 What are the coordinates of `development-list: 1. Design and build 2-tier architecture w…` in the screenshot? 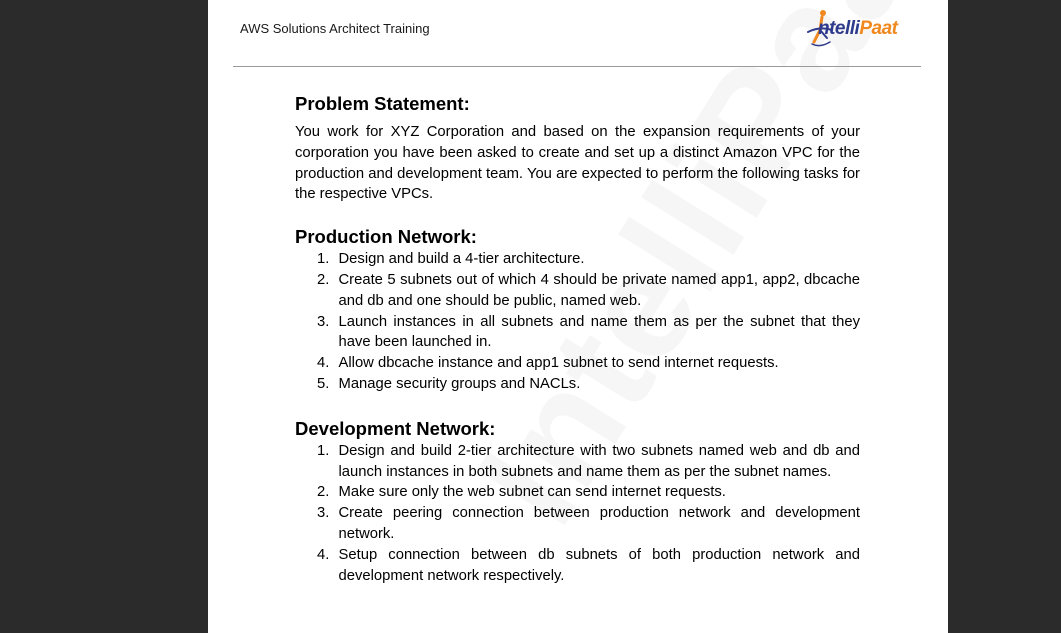 It's located at (577, 514).